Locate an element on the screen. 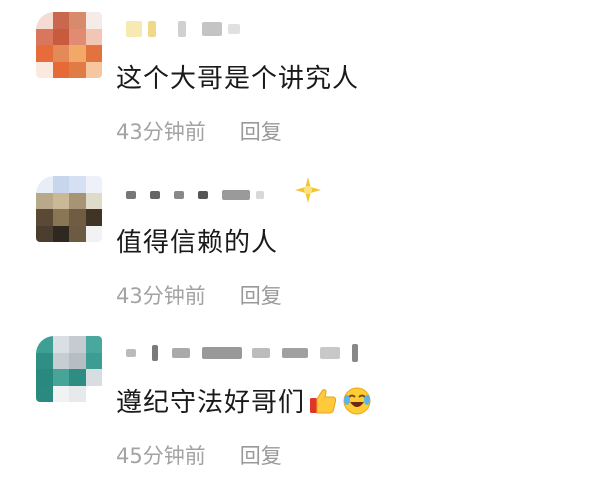 This screenshot has height=486, width=600. comment-time: 45分钟前 is located at coordinates (161, 456).